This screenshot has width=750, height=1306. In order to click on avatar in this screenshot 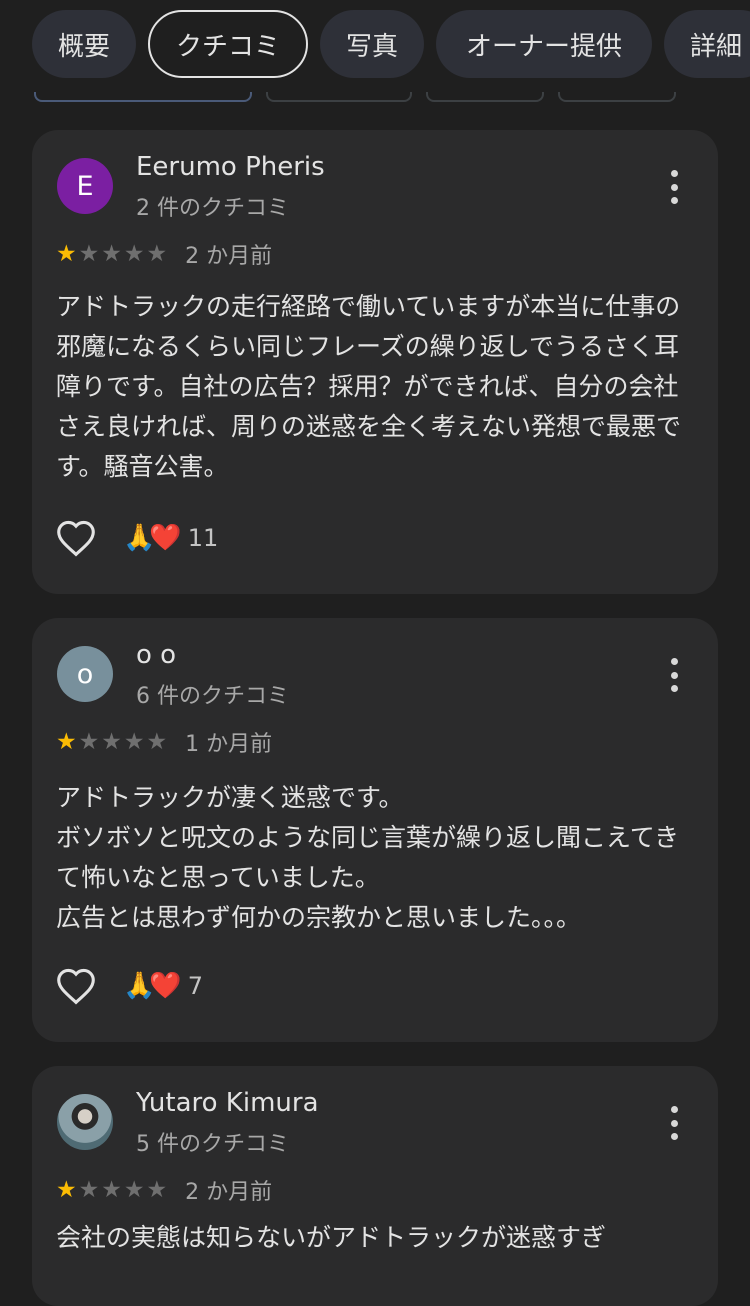, I will do `click(85, 1122)`.